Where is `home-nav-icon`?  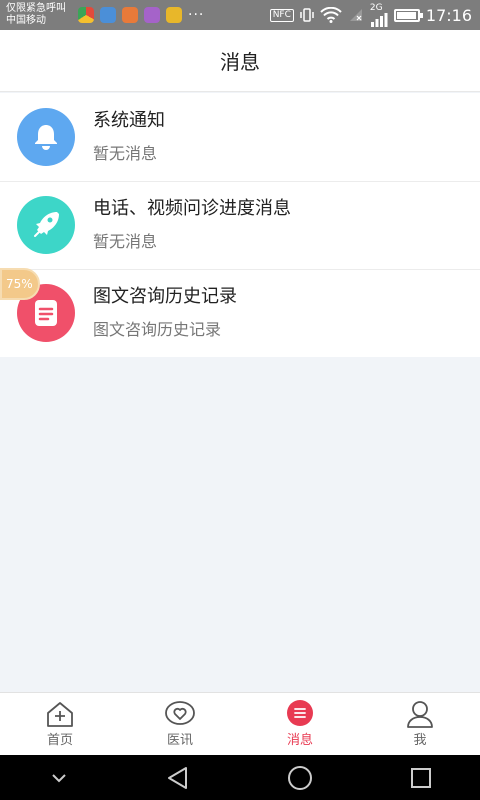 home-nav-icon is located at coordinates (300, 778).